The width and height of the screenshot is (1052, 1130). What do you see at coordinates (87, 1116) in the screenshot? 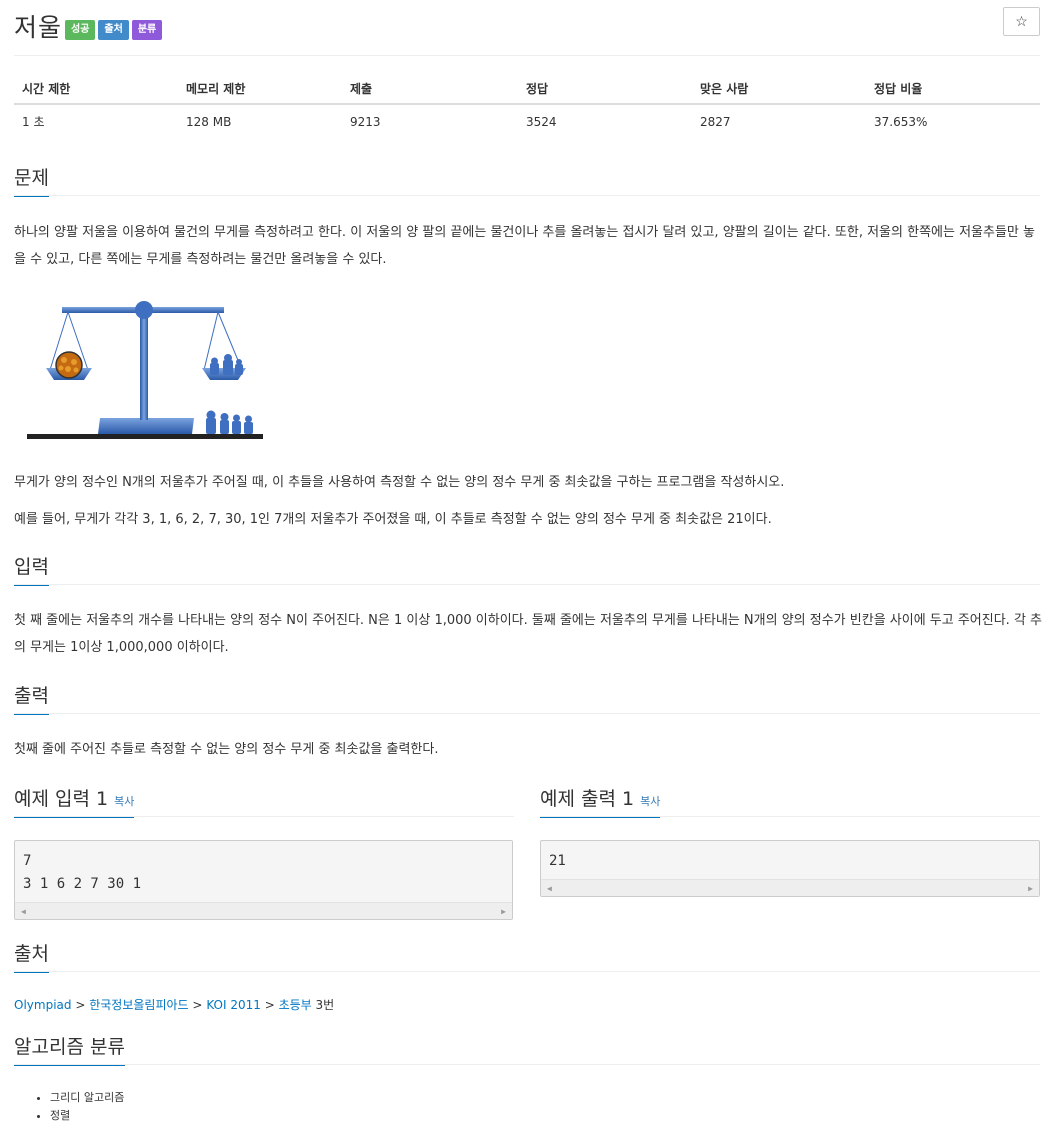
I see `algorithm-tag: 정렬` at bounding box center [87, 1116].